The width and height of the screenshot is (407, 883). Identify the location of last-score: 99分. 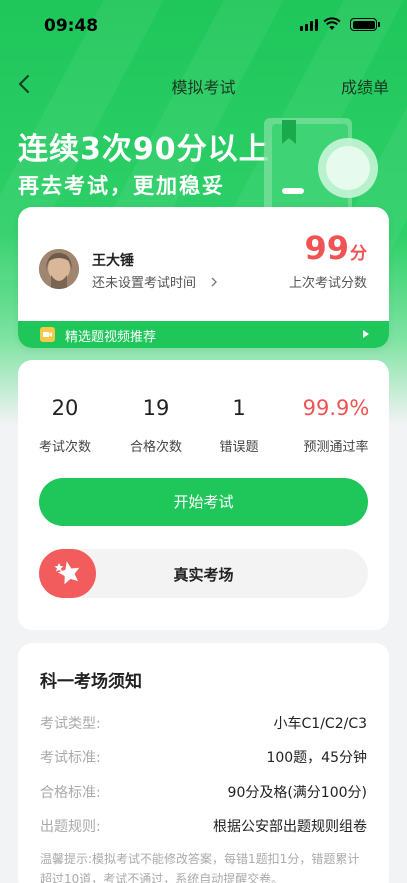
(335, 248).